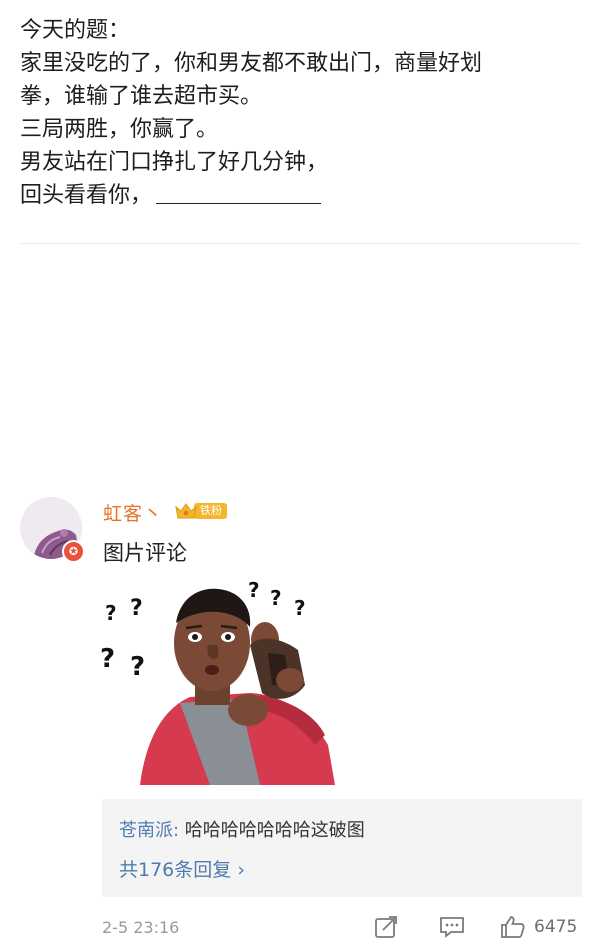 Image resolution: width=600 pixels, height=948 pixels. I want to click on reply-preview: 苍南派: 哈哈哈哈哈哈哈这破图 共176条回复 ›, so click(342, 848).